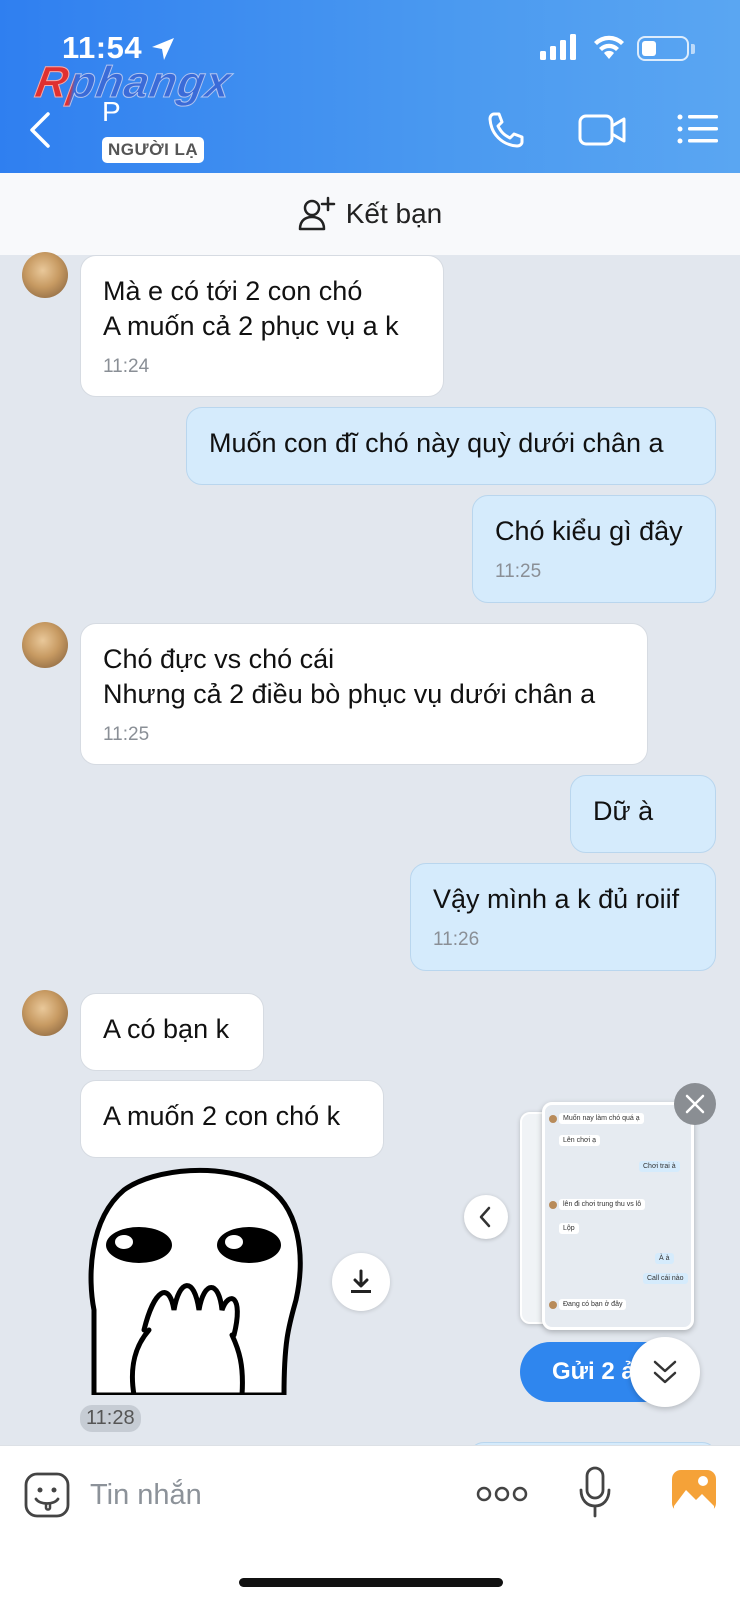  Describe the element at coordinates (593, 1304) in the screenshot. I see `preview-line: Đang có bạn ở đây` at that location.